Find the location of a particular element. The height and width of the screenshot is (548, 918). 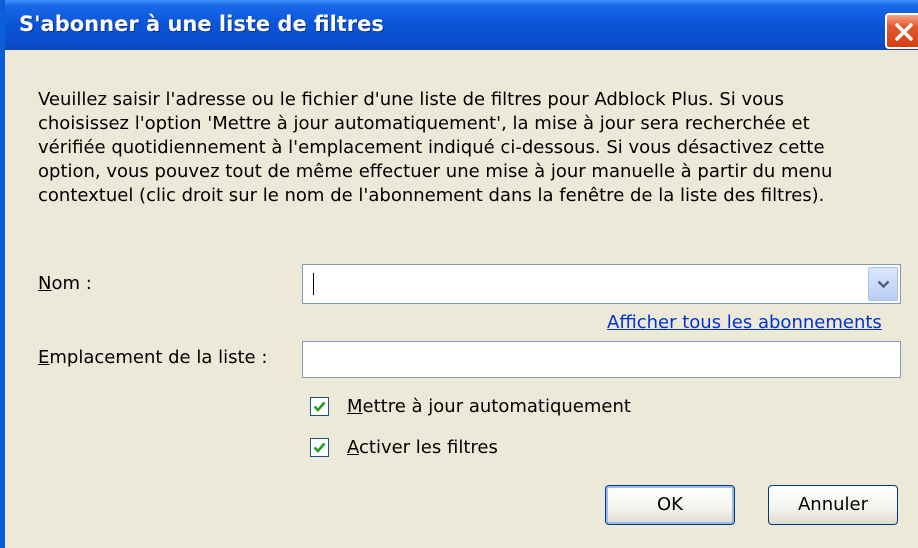

enable-filters-checkbox is located at coordinates (319, 447).